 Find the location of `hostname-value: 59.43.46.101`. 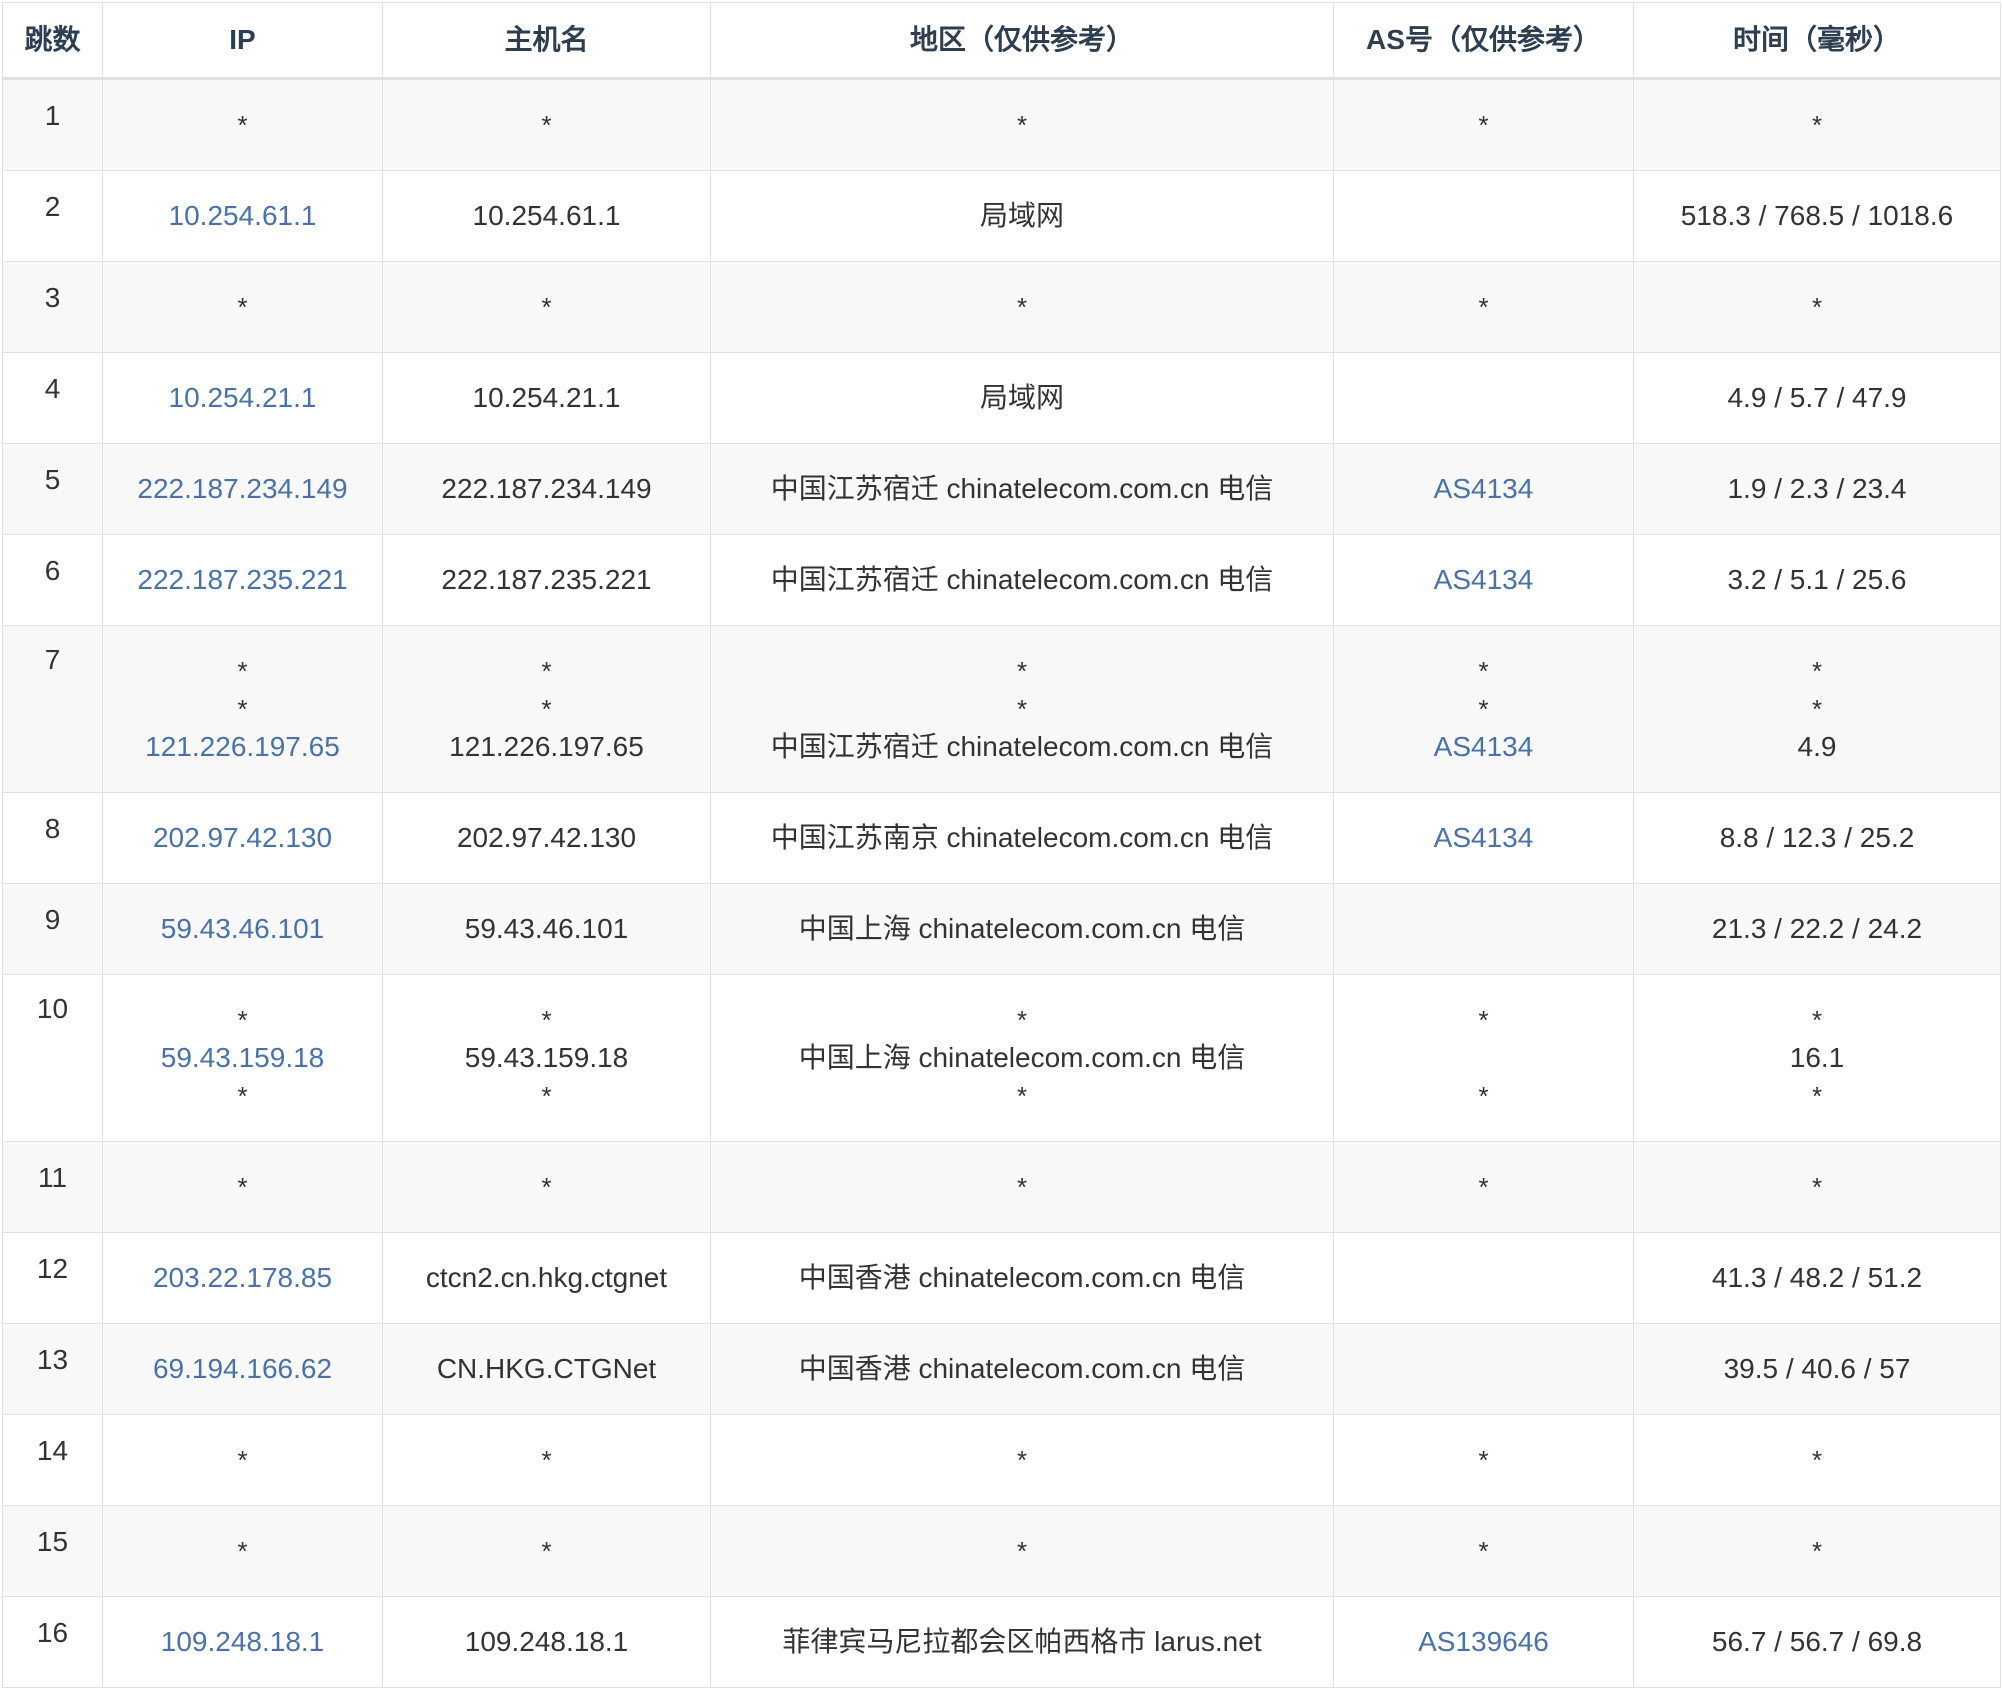

hostname-value: 59.43.46.101 is located at coordinates (546, 928).